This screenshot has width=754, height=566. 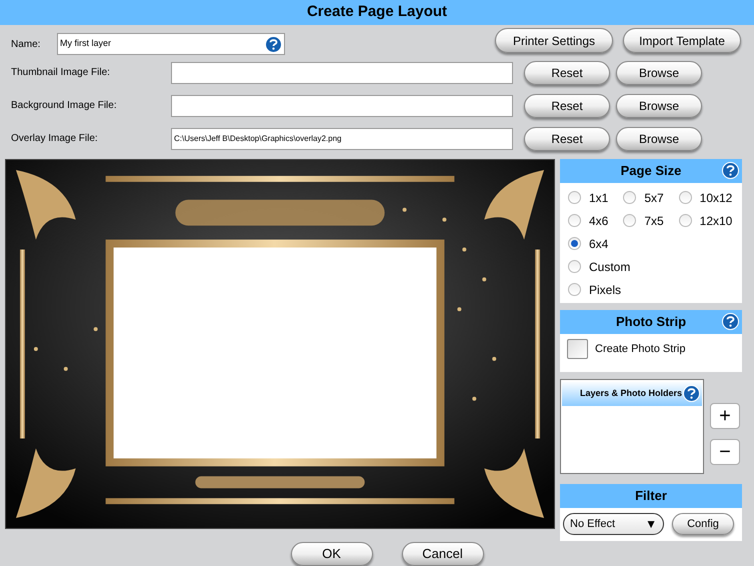 What do you see at coordinates (605, 290) in the screenshot?
I see `radio-label: Pixels` at bounding box center [605, 290].